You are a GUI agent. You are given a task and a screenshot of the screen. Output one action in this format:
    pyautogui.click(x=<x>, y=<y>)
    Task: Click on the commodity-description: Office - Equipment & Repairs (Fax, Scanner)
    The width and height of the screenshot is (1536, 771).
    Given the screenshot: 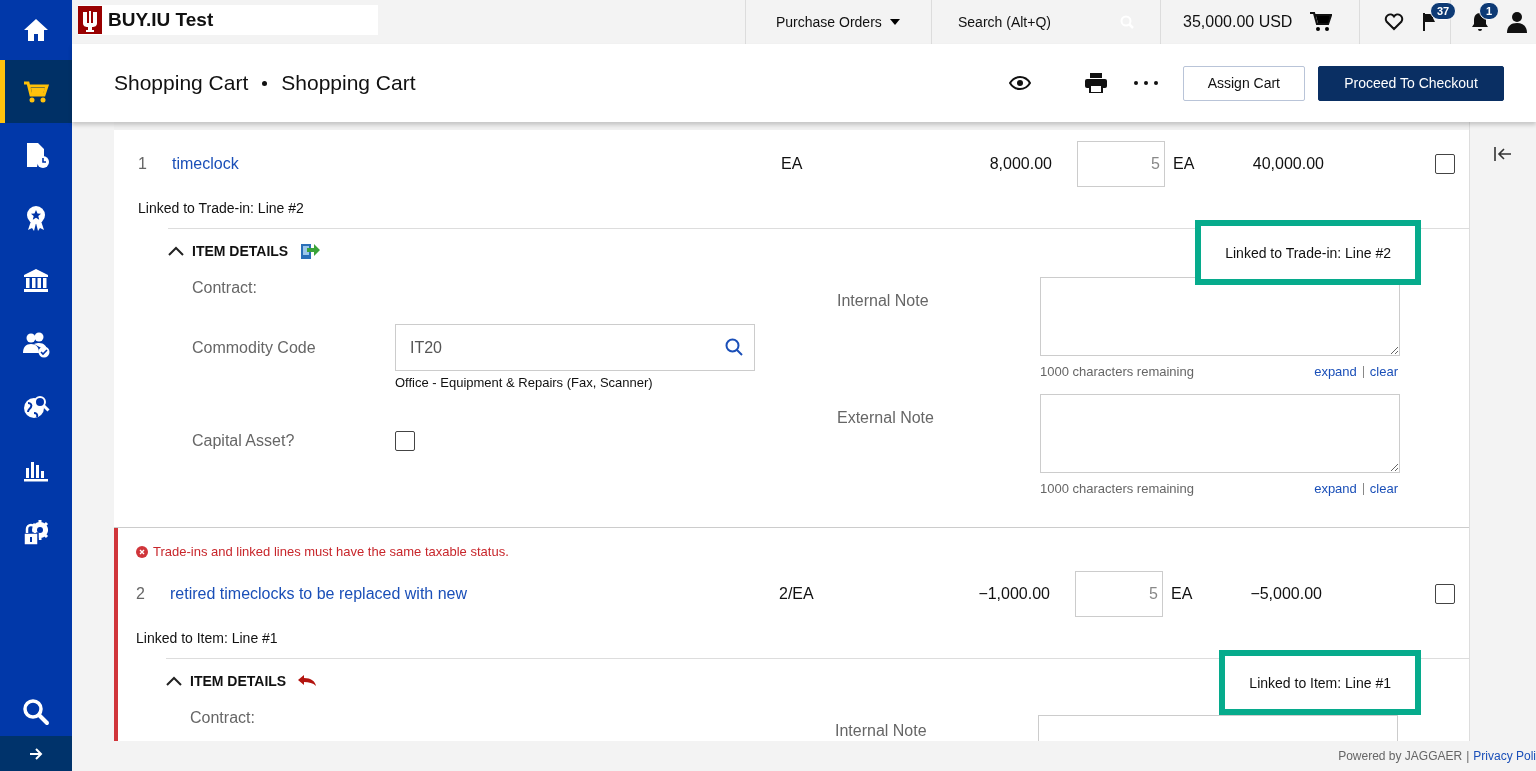 What is the action you would take?
    pyautogui.click(x=524, y=382)
    